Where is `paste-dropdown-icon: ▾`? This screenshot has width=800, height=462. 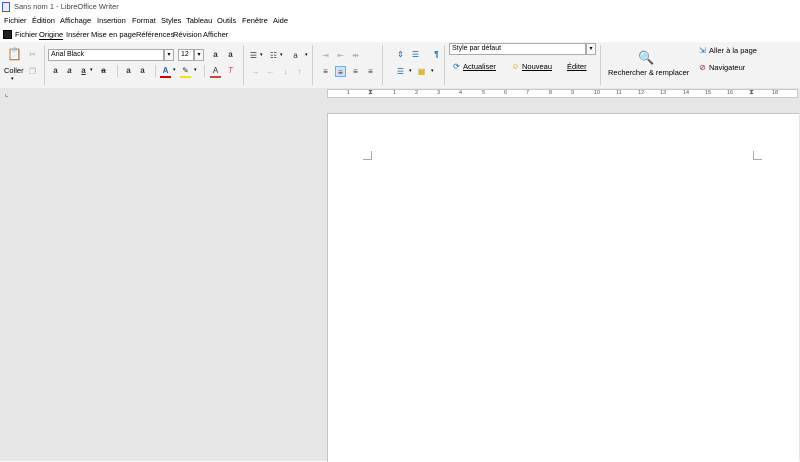 paste-dropdown-icon: ▾ is located at coordinates (12, 79).